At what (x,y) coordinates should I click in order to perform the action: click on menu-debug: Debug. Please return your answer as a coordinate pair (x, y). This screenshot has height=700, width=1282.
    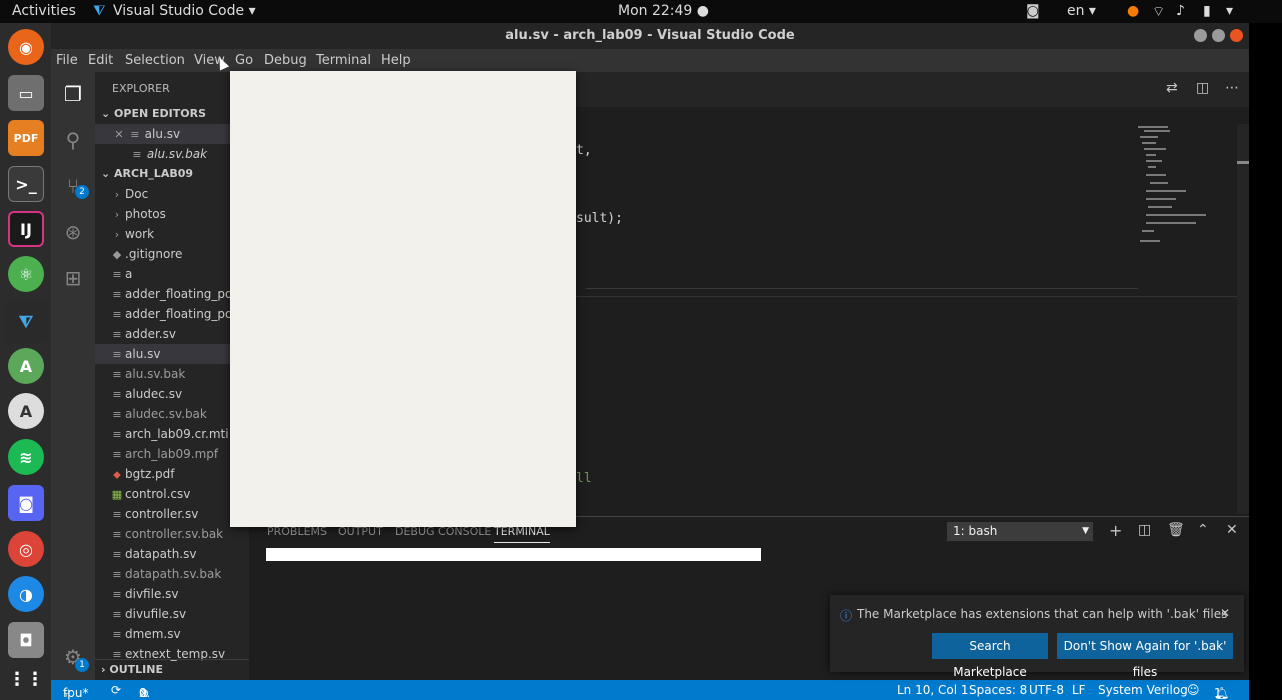
    Looking at the image, I should click on (285, 60).